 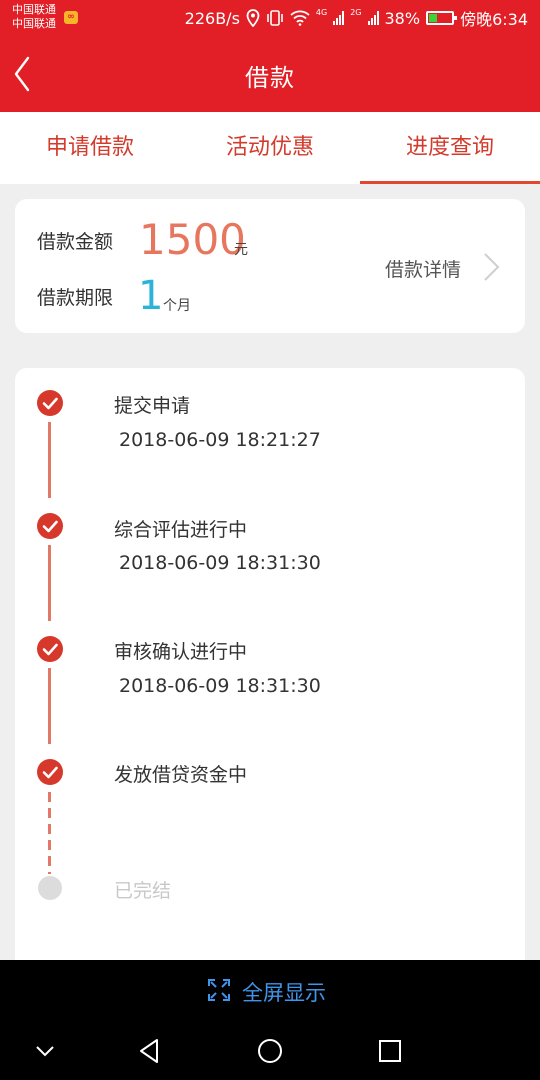 What do you see at coordinates (275, 18) in the screenshot?
I see `vibrate-icon` at bounding box center [275, 18].